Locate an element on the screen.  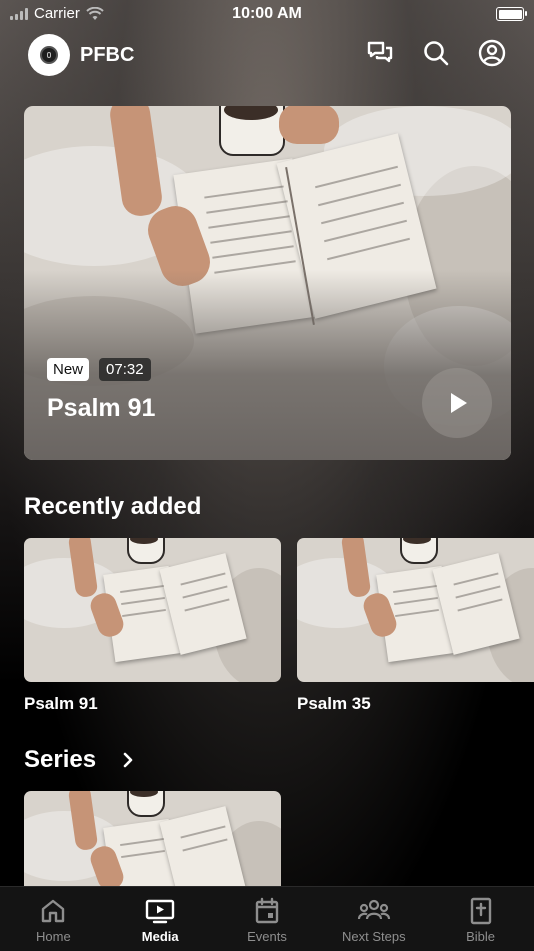
series-heading: Series is located at coordinates (60, 760).